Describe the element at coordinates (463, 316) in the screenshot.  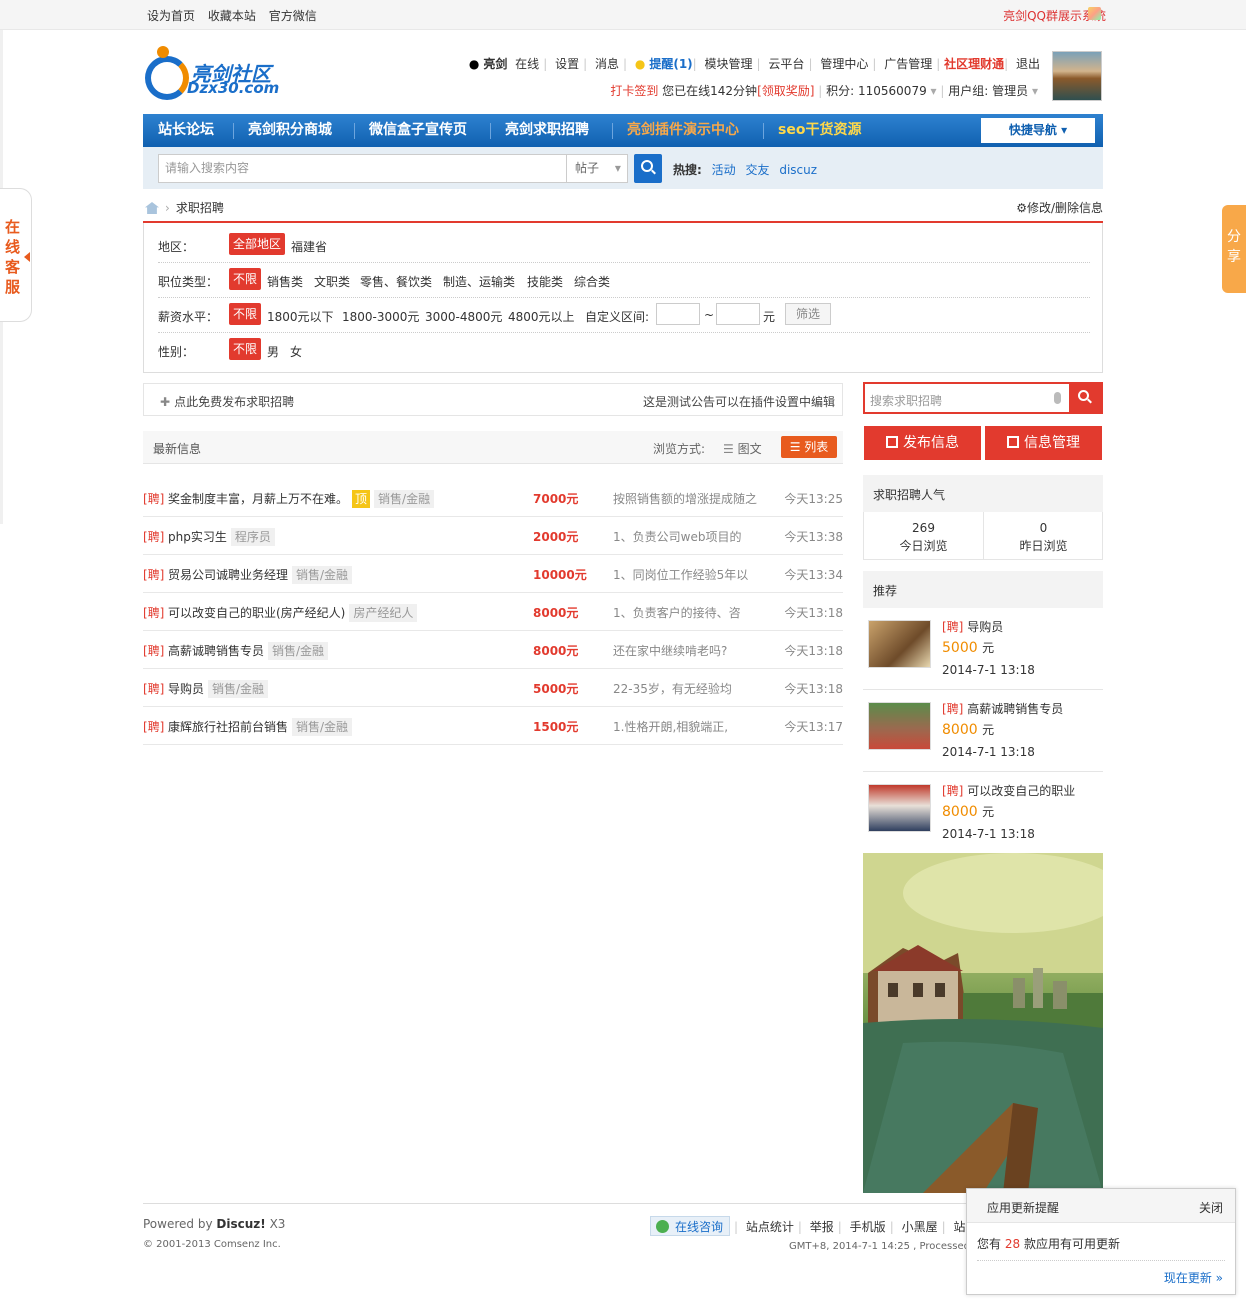
I see `filter-option: 3000-4800元` at that location.